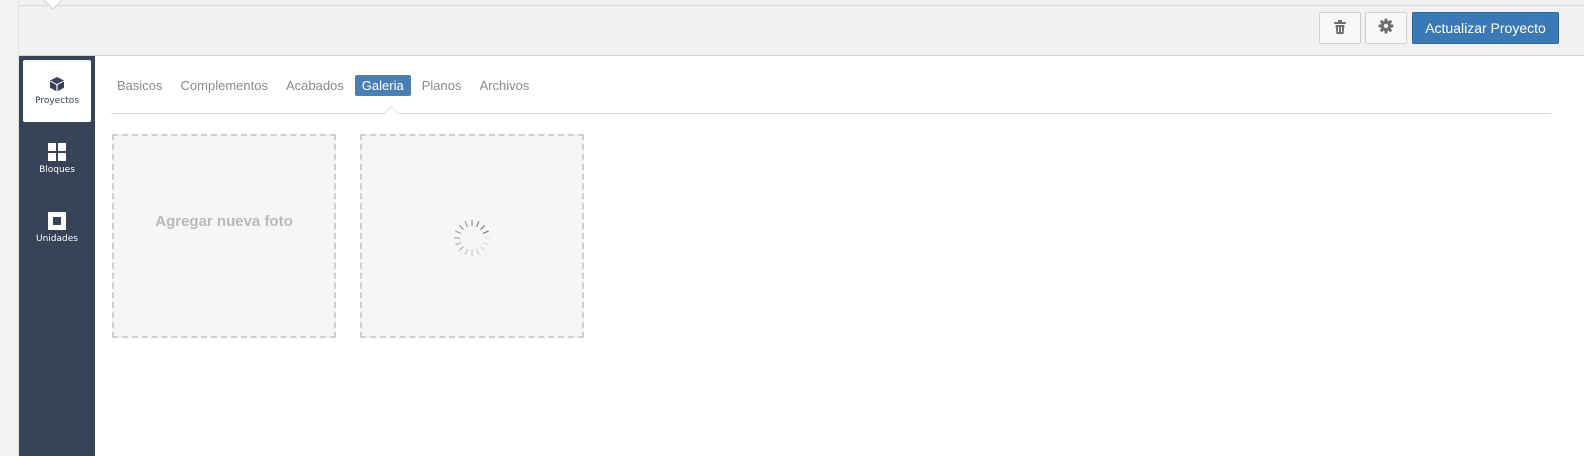  I want to click on tab-basicos: Basicos, so click(140, 85).